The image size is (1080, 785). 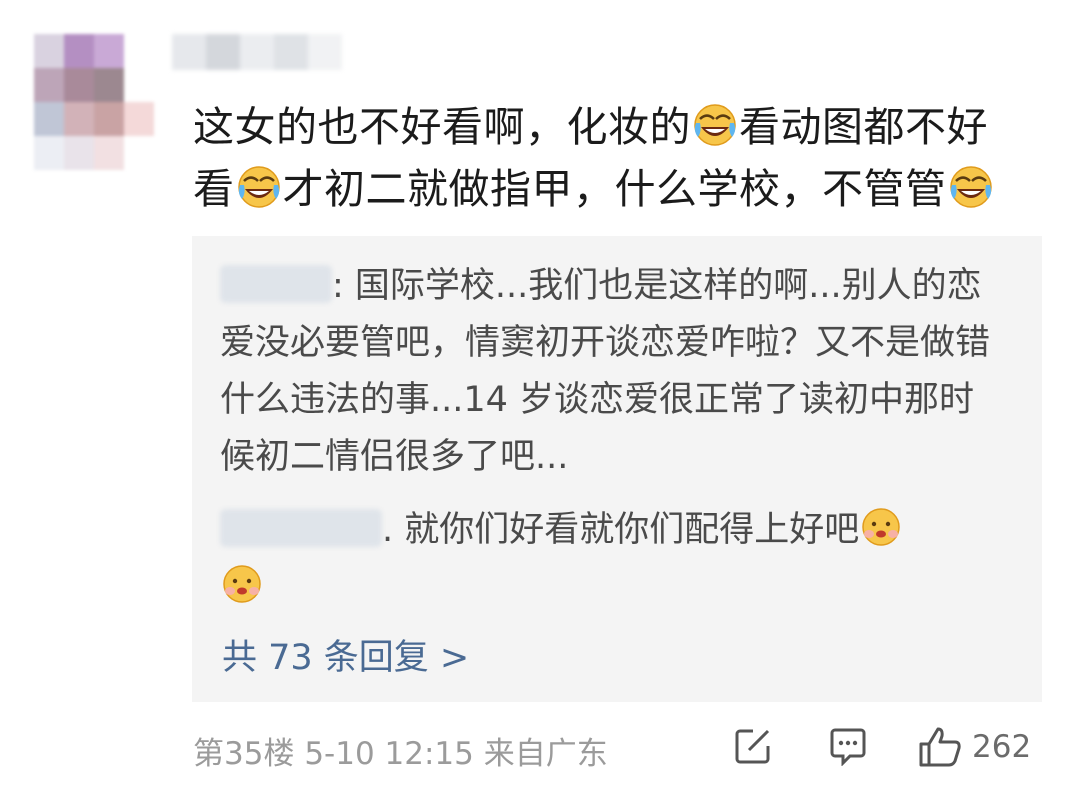 What do you see at coordinates (214, 189) in the screenshot?
I see `comment-text-part: 看` at bounding box center [214, 189].